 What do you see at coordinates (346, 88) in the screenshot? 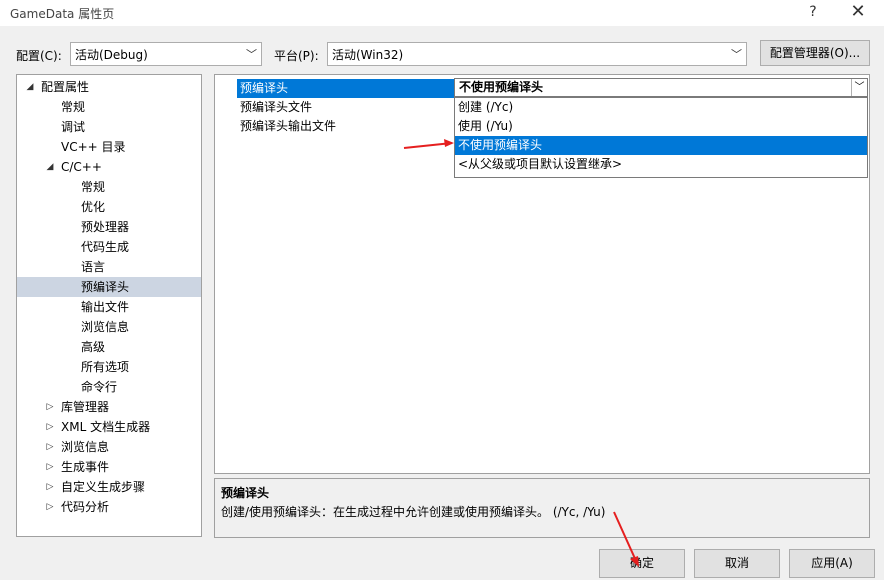
I see `property-name: 预编译头` at bounding box center [346, 88].